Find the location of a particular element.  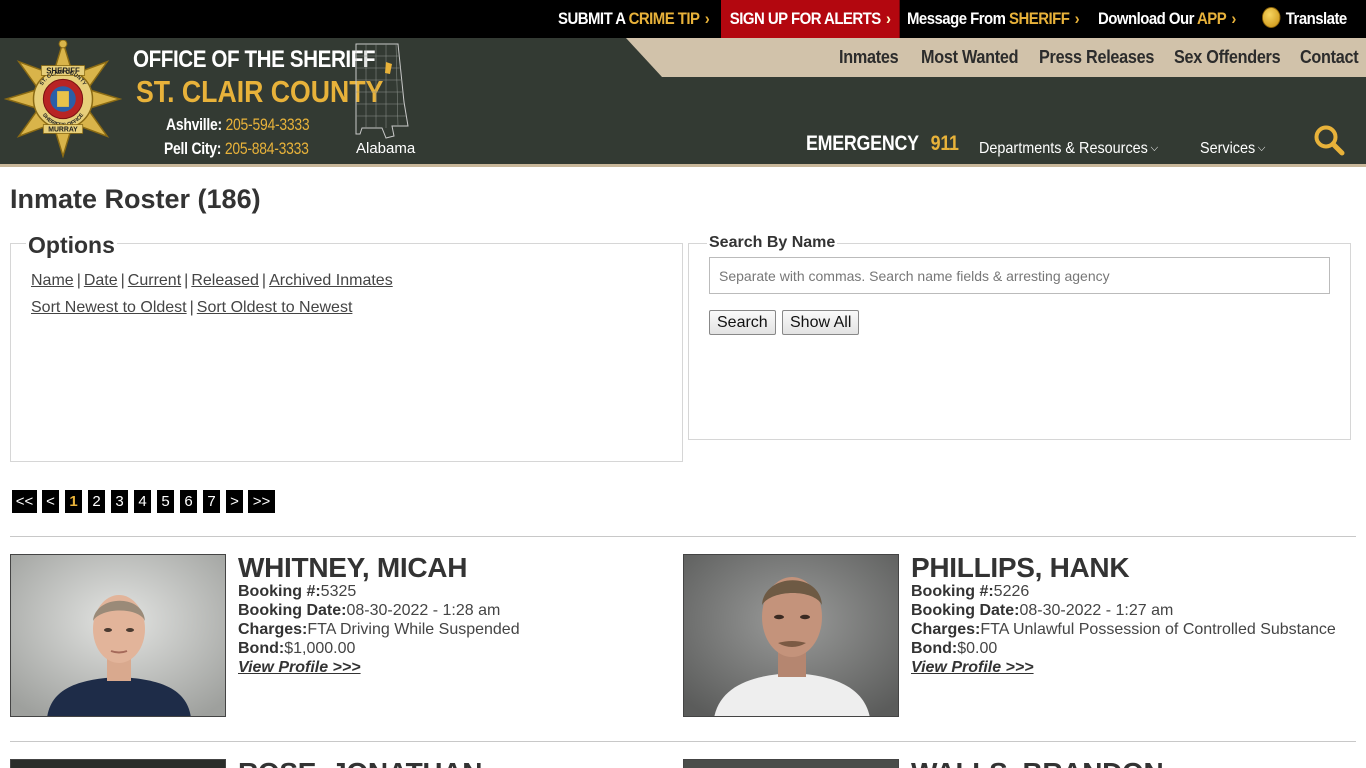

badge-text-bottom: MURRAY is located at coordinates (63, 129).